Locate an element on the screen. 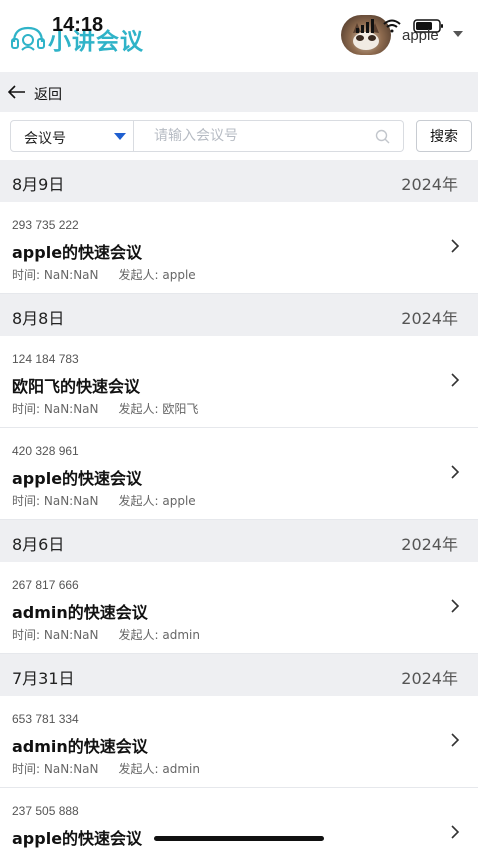 The width and height of the screenshot is (478, 850). meeting-number: 293 735 222 is located at coordinates (45, 225).